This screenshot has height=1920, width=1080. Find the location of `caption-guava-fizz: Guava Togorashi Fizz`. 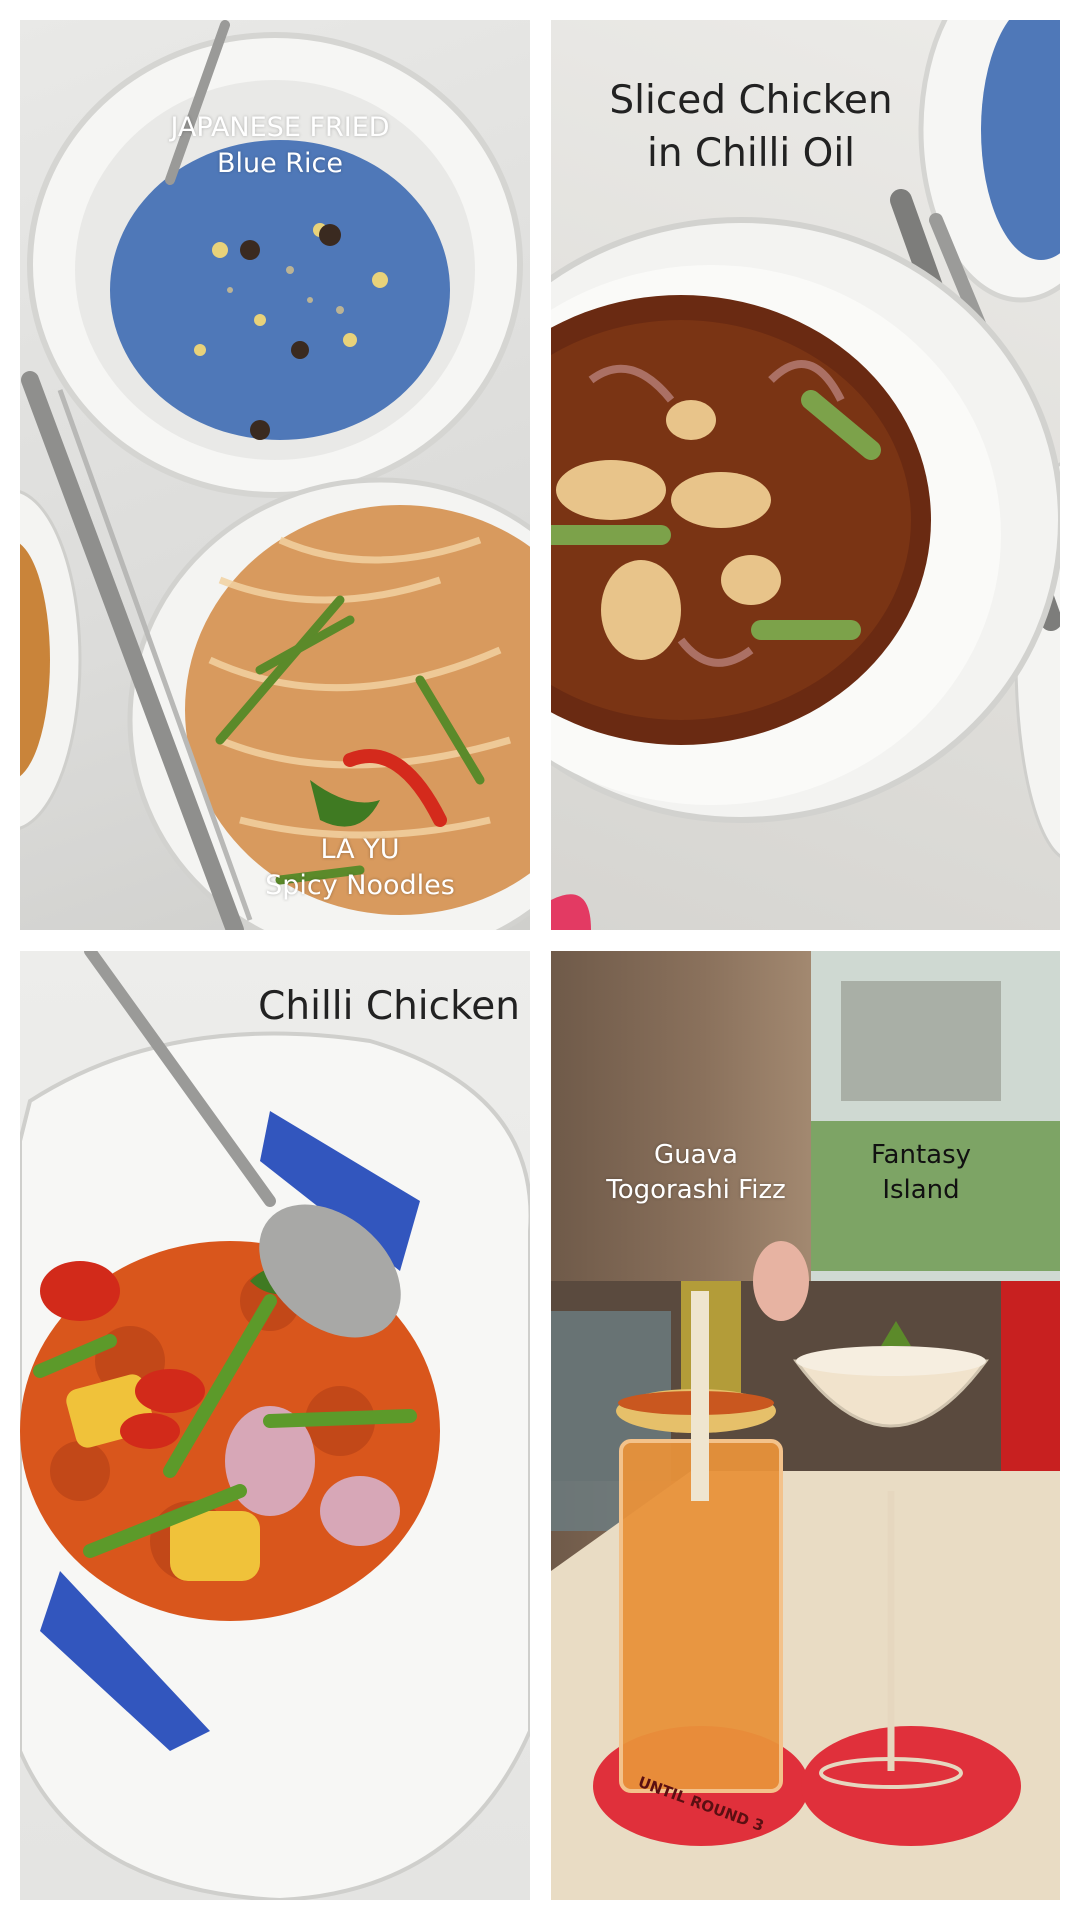

caption-guava-fizz: Guava Togorashi Fizz is located at coordinates (696, 1173).